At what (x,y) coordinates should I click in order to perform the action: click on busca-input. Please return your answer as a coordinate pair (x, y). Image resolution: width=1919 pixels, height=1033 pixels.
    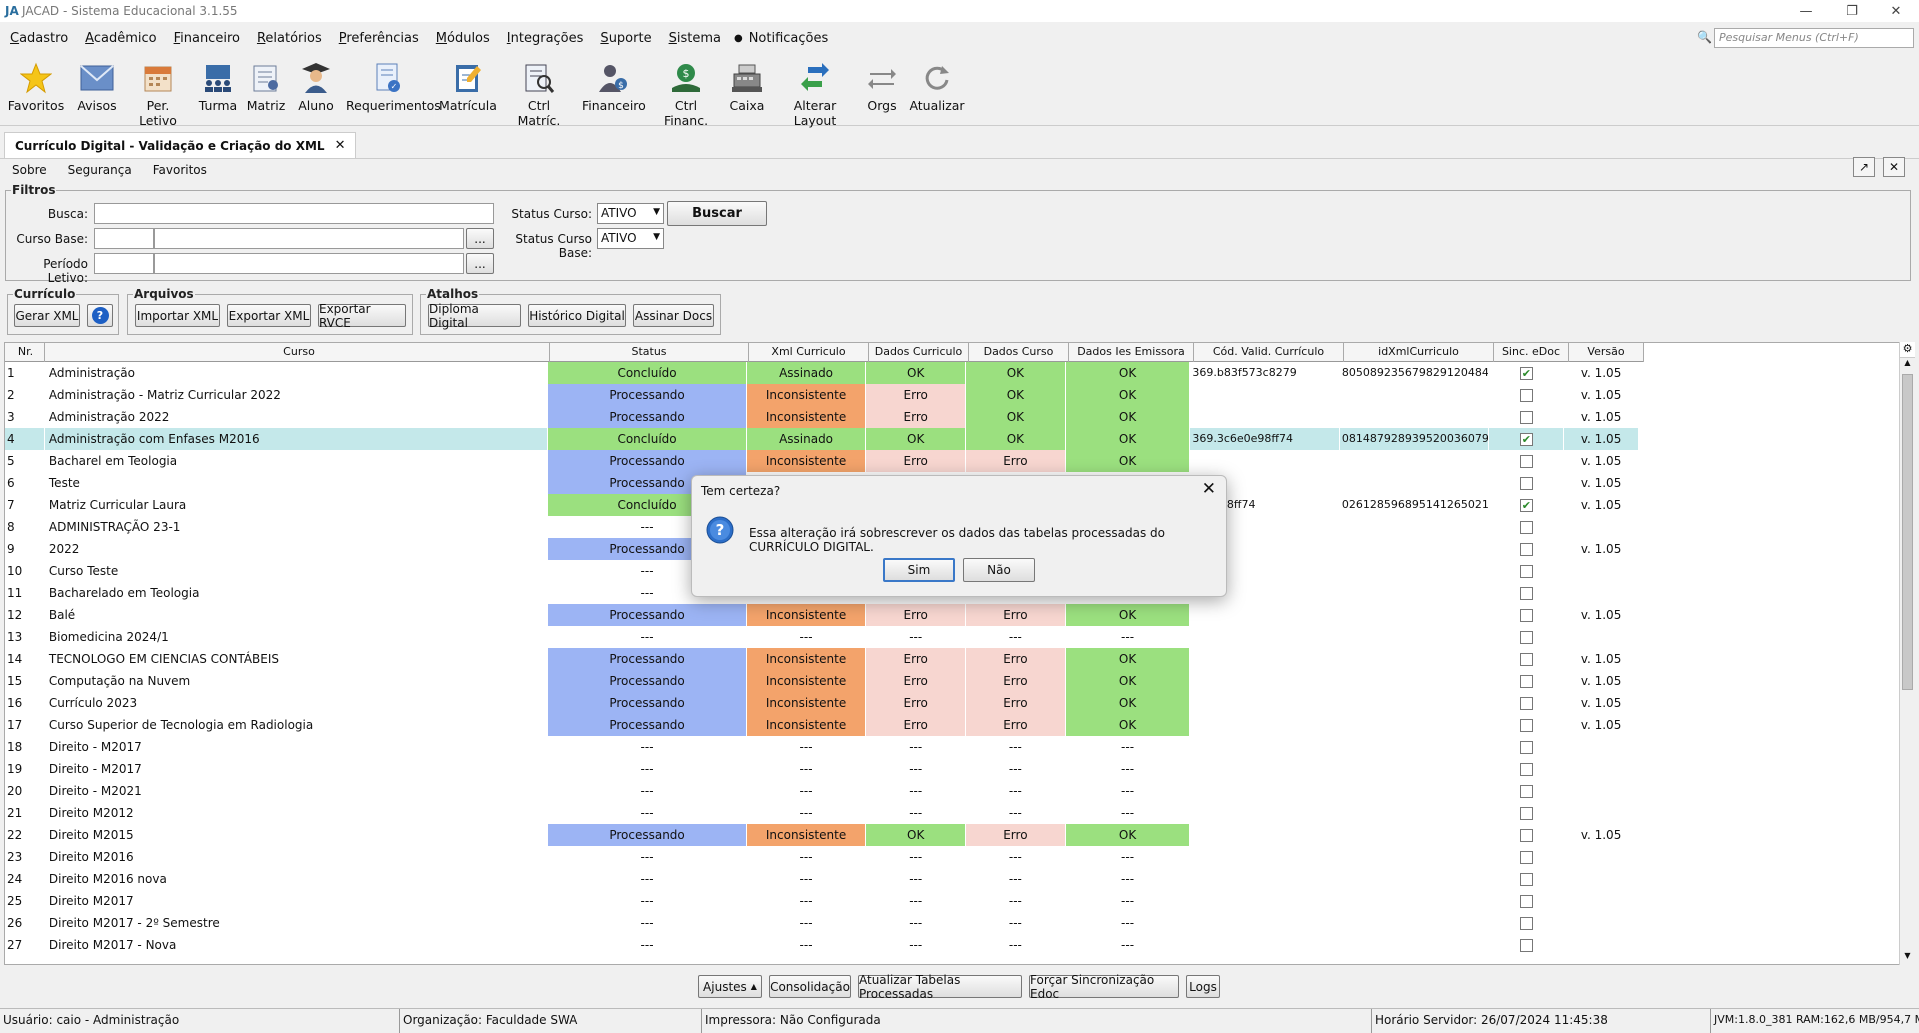
    Looking at the image, I should click on (294, 213).